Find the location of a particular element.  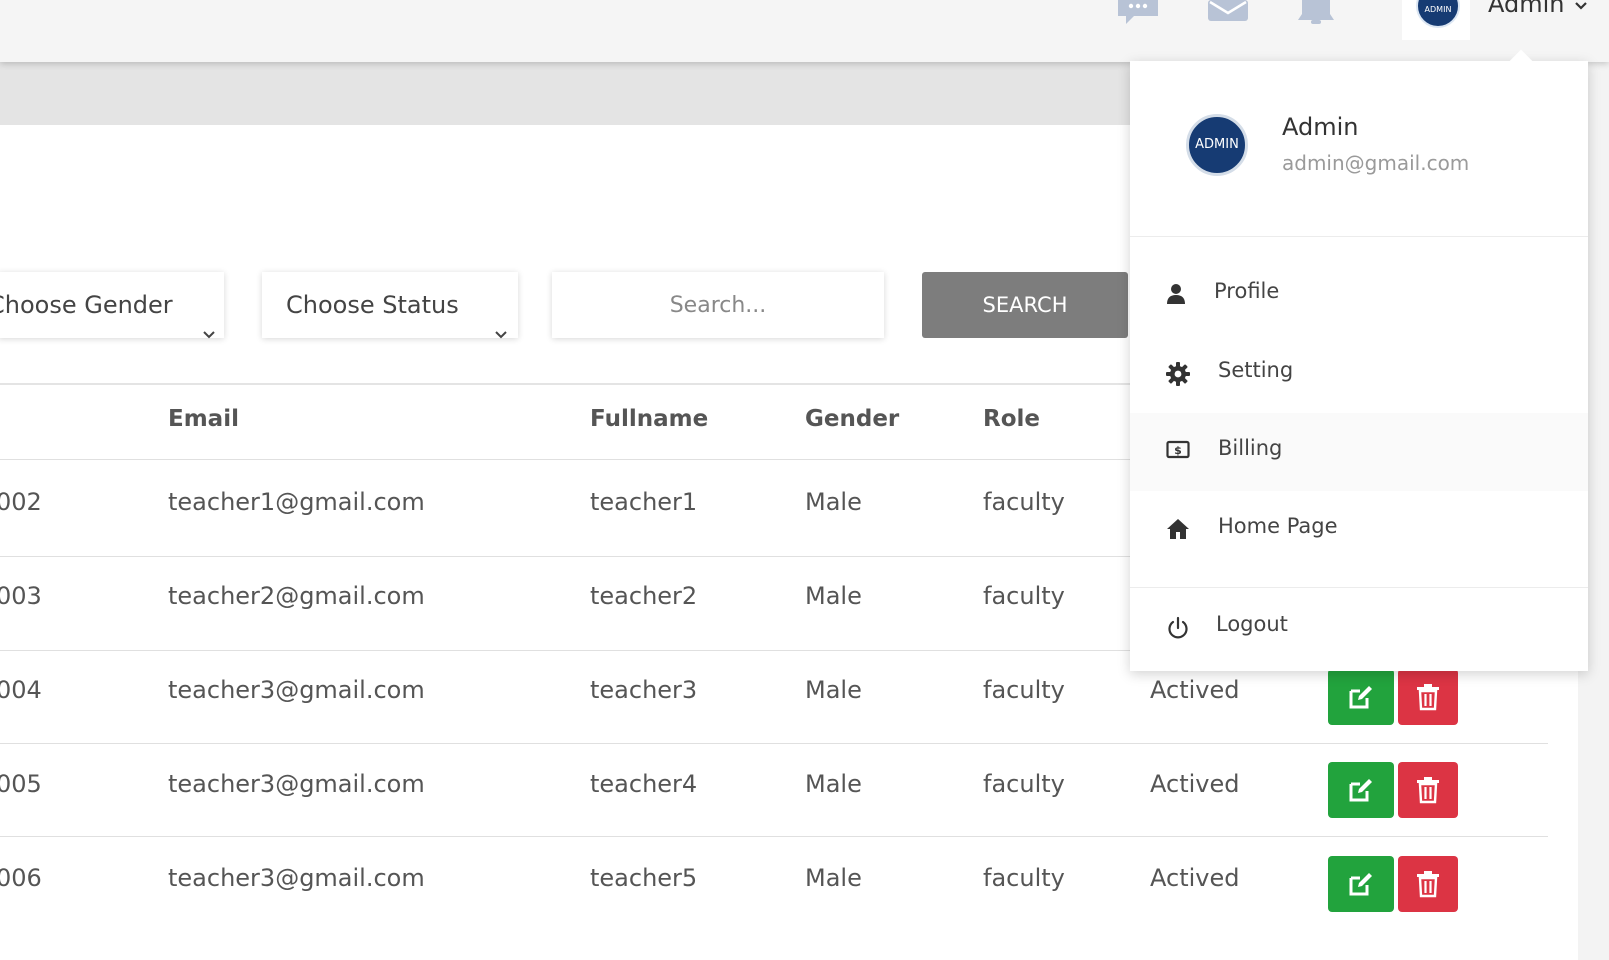

menu-item-label: Logout is located at coordinates (1252, 624).